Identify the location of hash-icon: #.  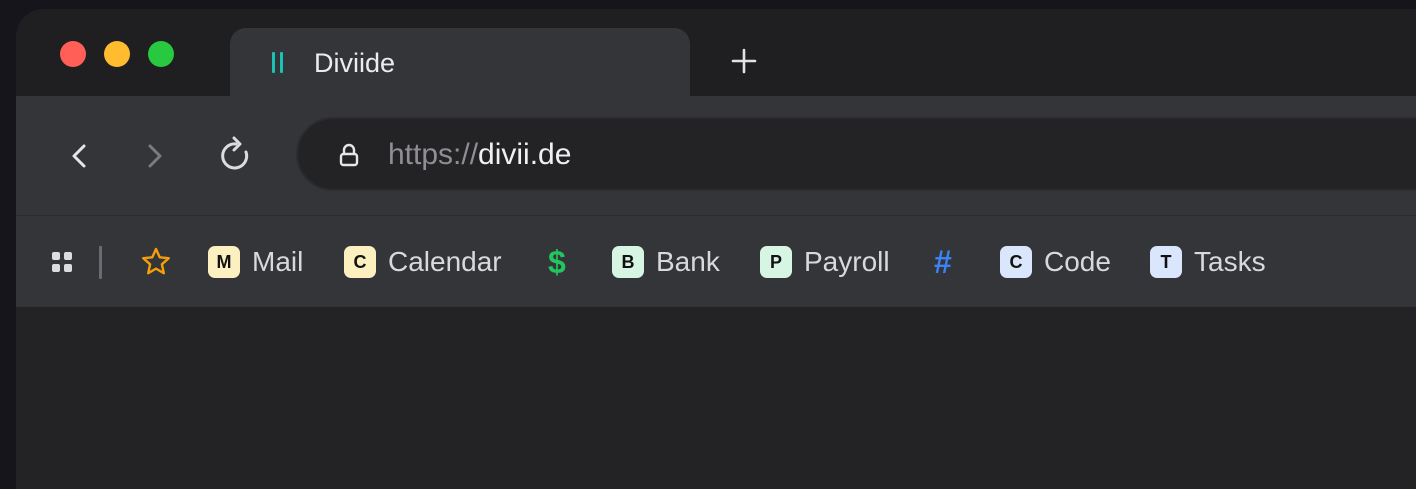
(943, 262).